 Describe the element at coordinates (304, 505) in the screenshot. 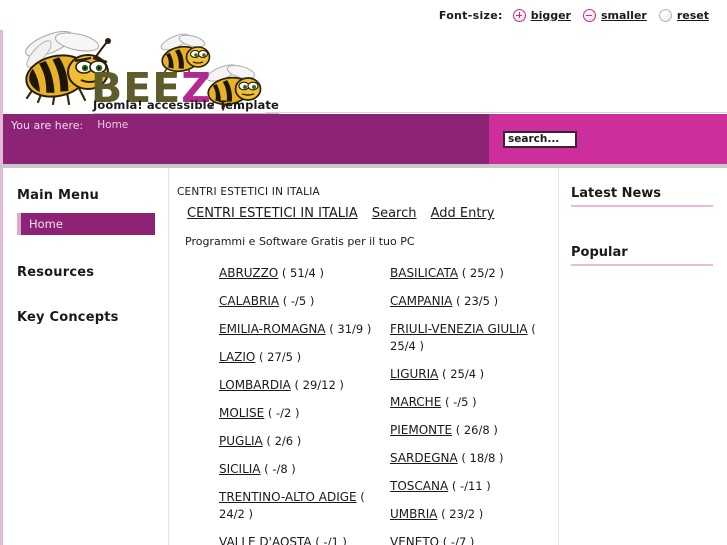

I see `region-row: TRENTINO-ALTO ADIGE ( 24/2 )` at that location.